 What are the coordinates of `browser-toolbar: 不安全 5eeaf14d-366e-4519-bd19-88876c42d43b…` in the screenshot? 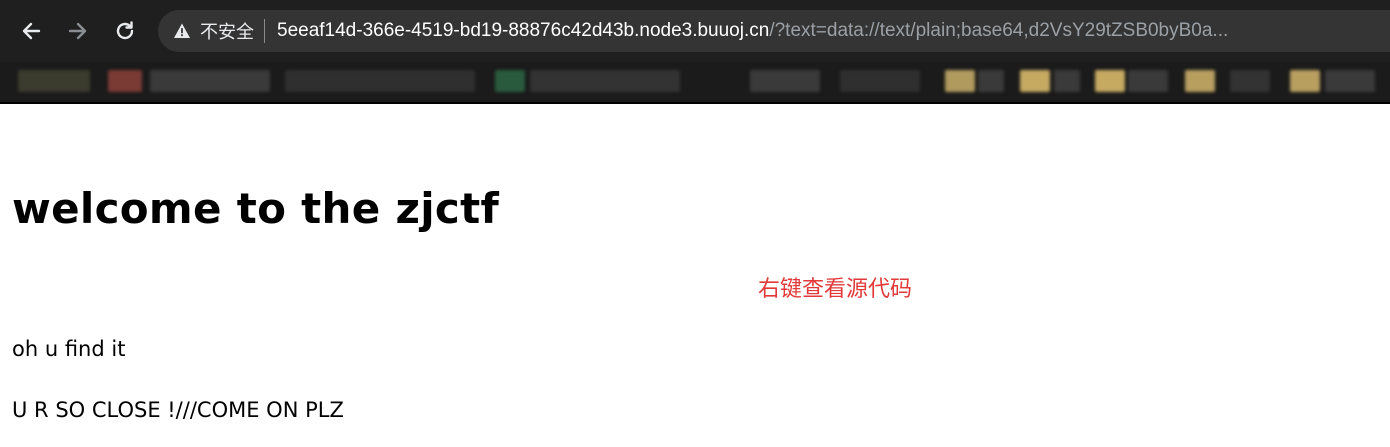 It's located at (695, 31).